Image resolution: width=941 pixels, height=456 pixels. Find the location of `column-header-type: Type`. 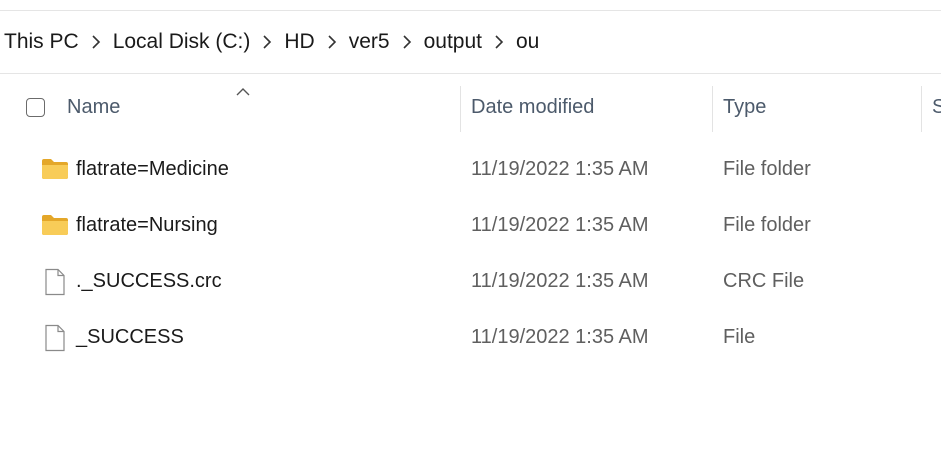

column-header-type: Type is located at coordinates (744, 107).